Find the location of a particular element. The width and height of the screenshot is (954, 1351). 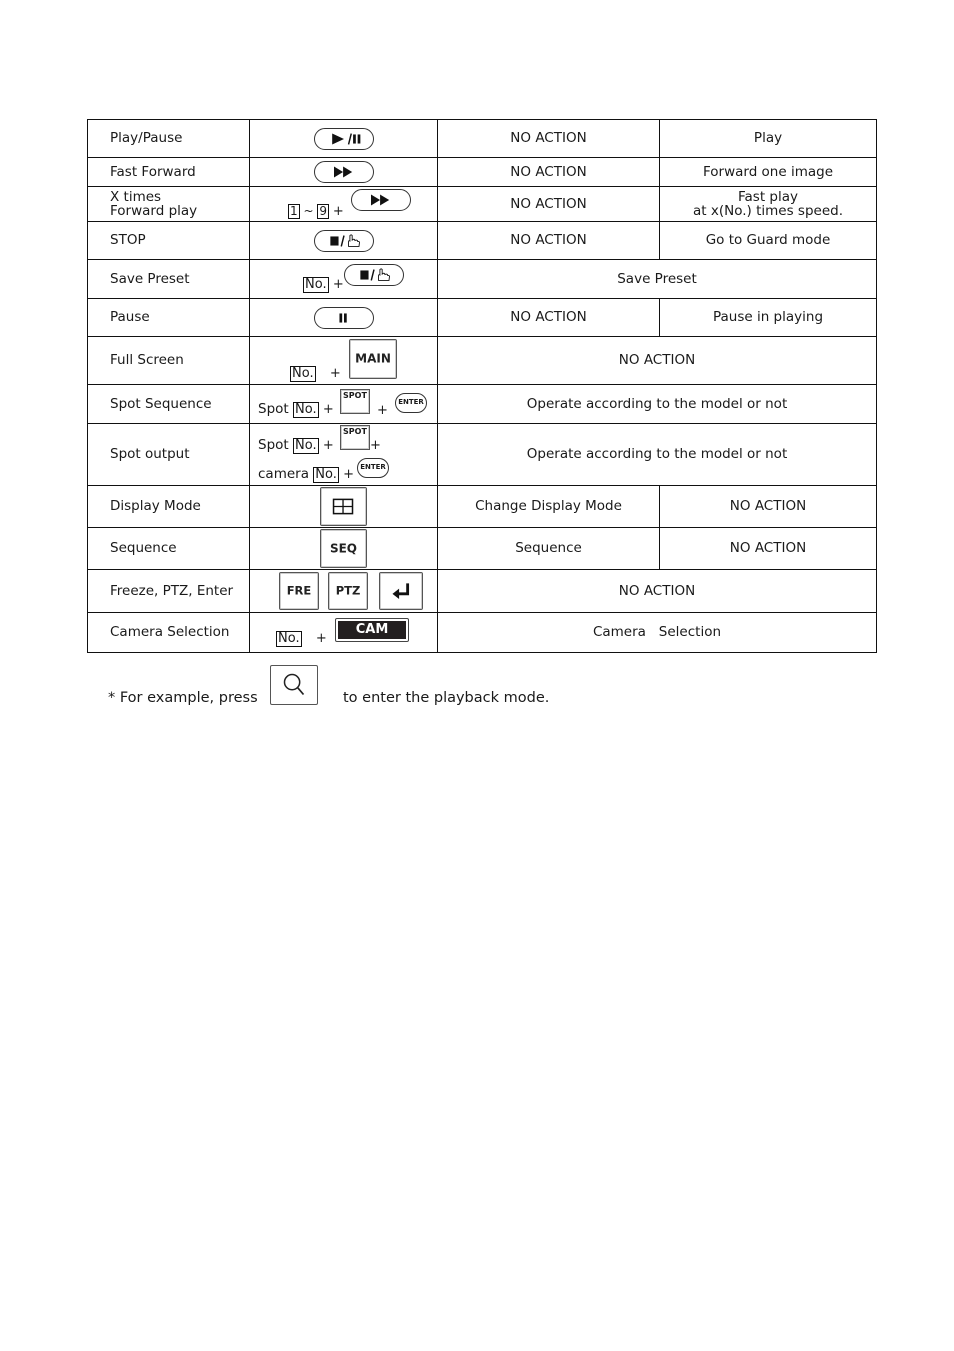

table-row: Save Preset No. + Save Preset is located at coordinates (482, 279).